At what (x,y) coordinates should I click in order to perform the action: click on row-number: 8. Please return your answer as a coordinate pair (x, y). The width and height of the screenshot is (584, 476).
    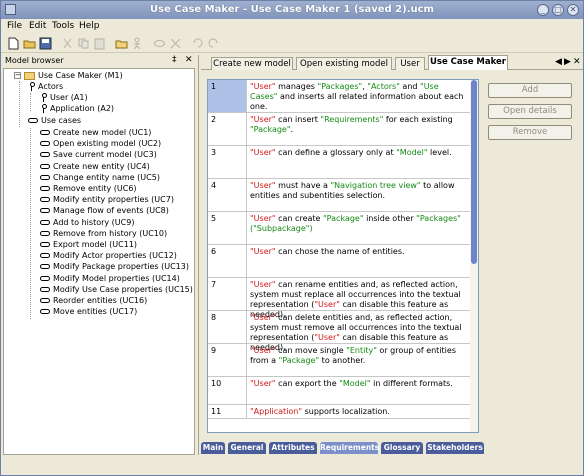
    Looking at the image, I should click on (227, 327).